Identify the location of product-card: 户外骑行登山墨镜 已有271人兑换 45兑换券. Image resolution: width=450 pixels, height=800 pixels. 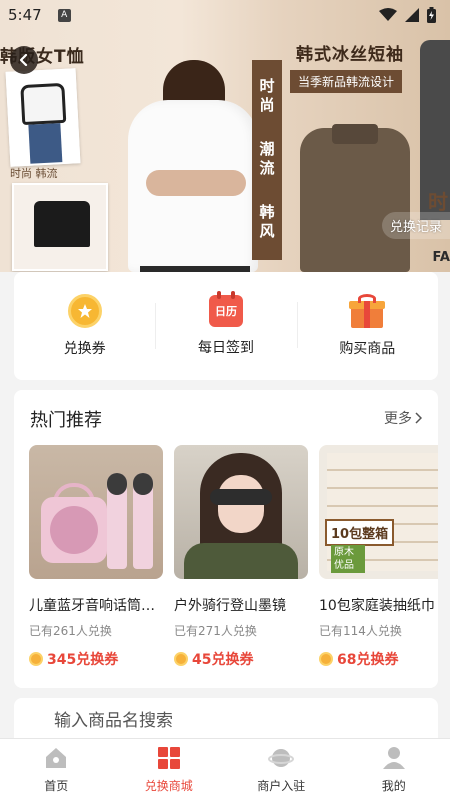
(241, 557).